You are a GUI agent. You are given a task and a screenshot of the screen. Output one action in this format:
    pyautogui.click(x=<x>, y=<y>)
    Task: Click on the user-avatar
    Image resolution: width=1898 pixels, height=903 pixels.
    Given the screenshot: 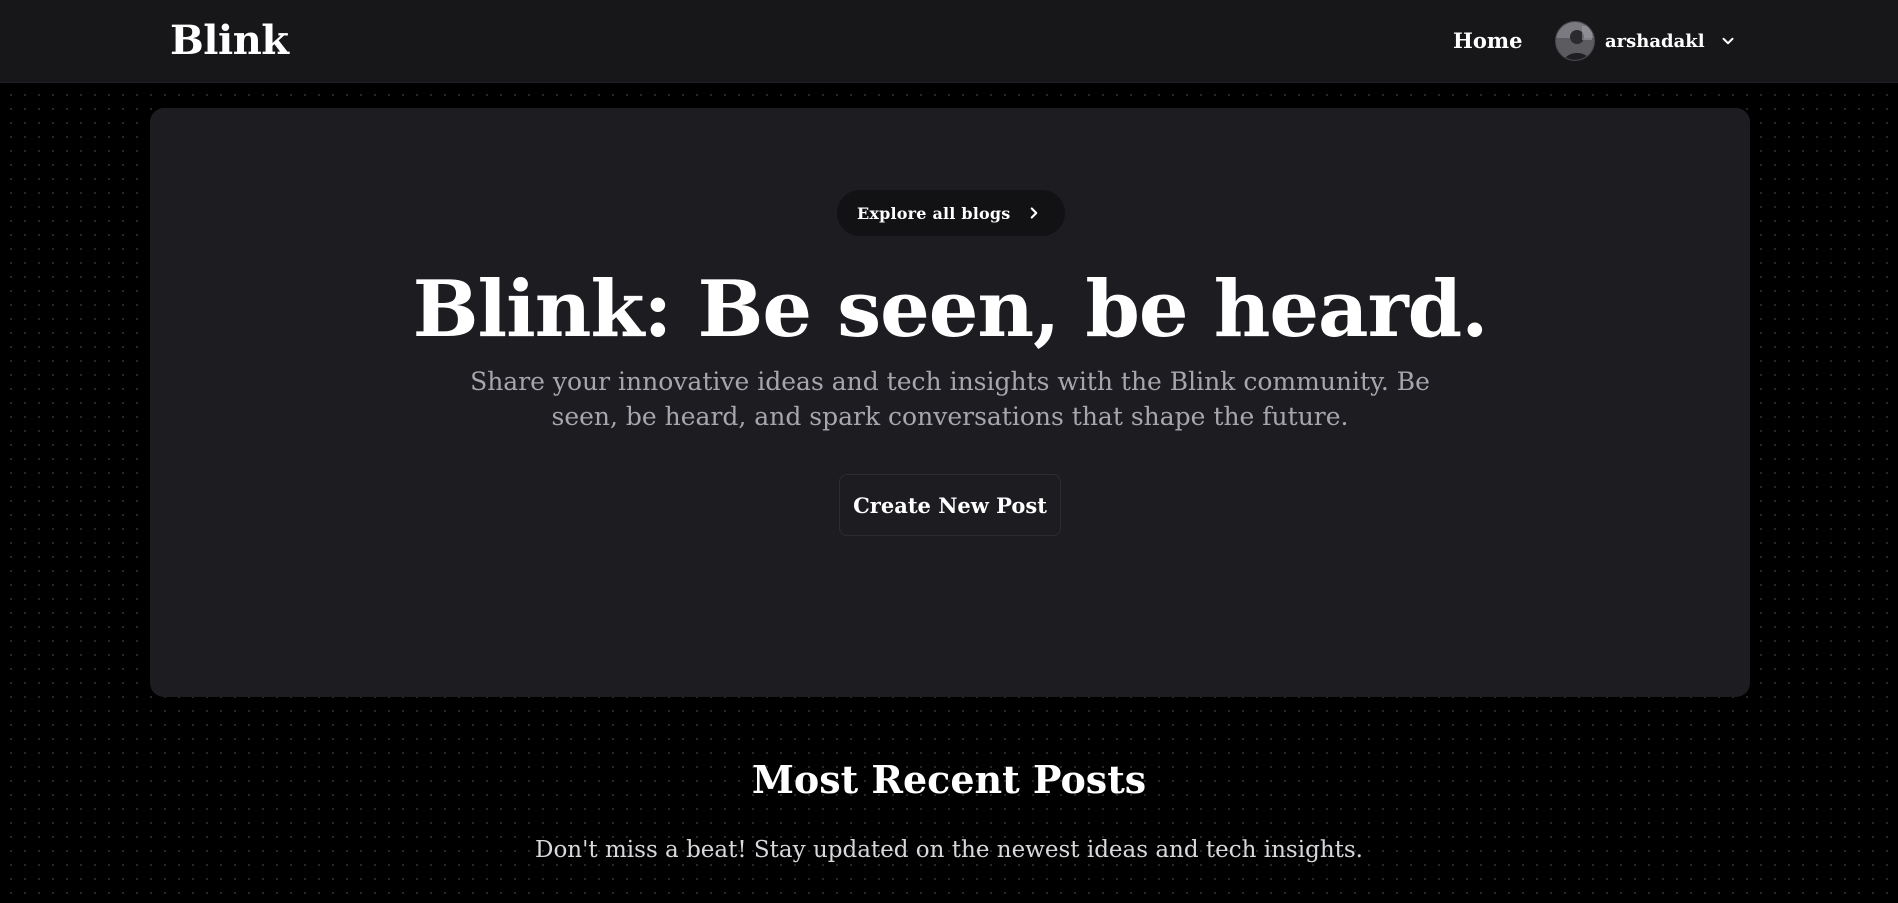 What is the action you would take?
    pyautogui.click(x=1575, y=41)
    